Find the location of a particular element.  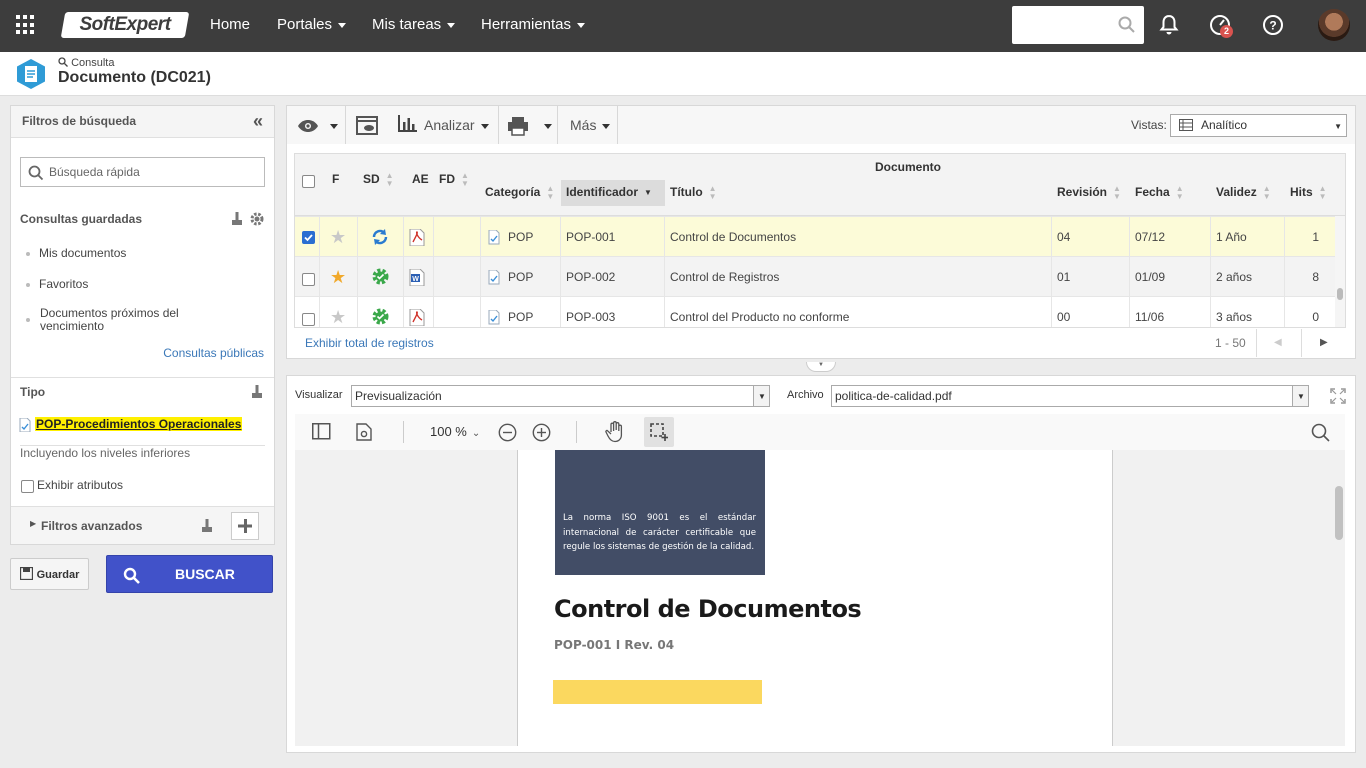

breadcrumb: Consulta is located at coordinates (86, 63).